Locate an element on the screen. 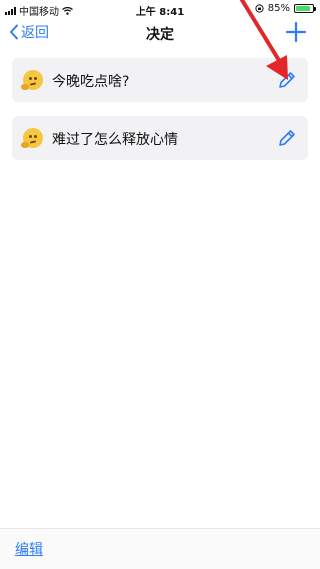  status-right: 85% is located at coordinates (285, 8).